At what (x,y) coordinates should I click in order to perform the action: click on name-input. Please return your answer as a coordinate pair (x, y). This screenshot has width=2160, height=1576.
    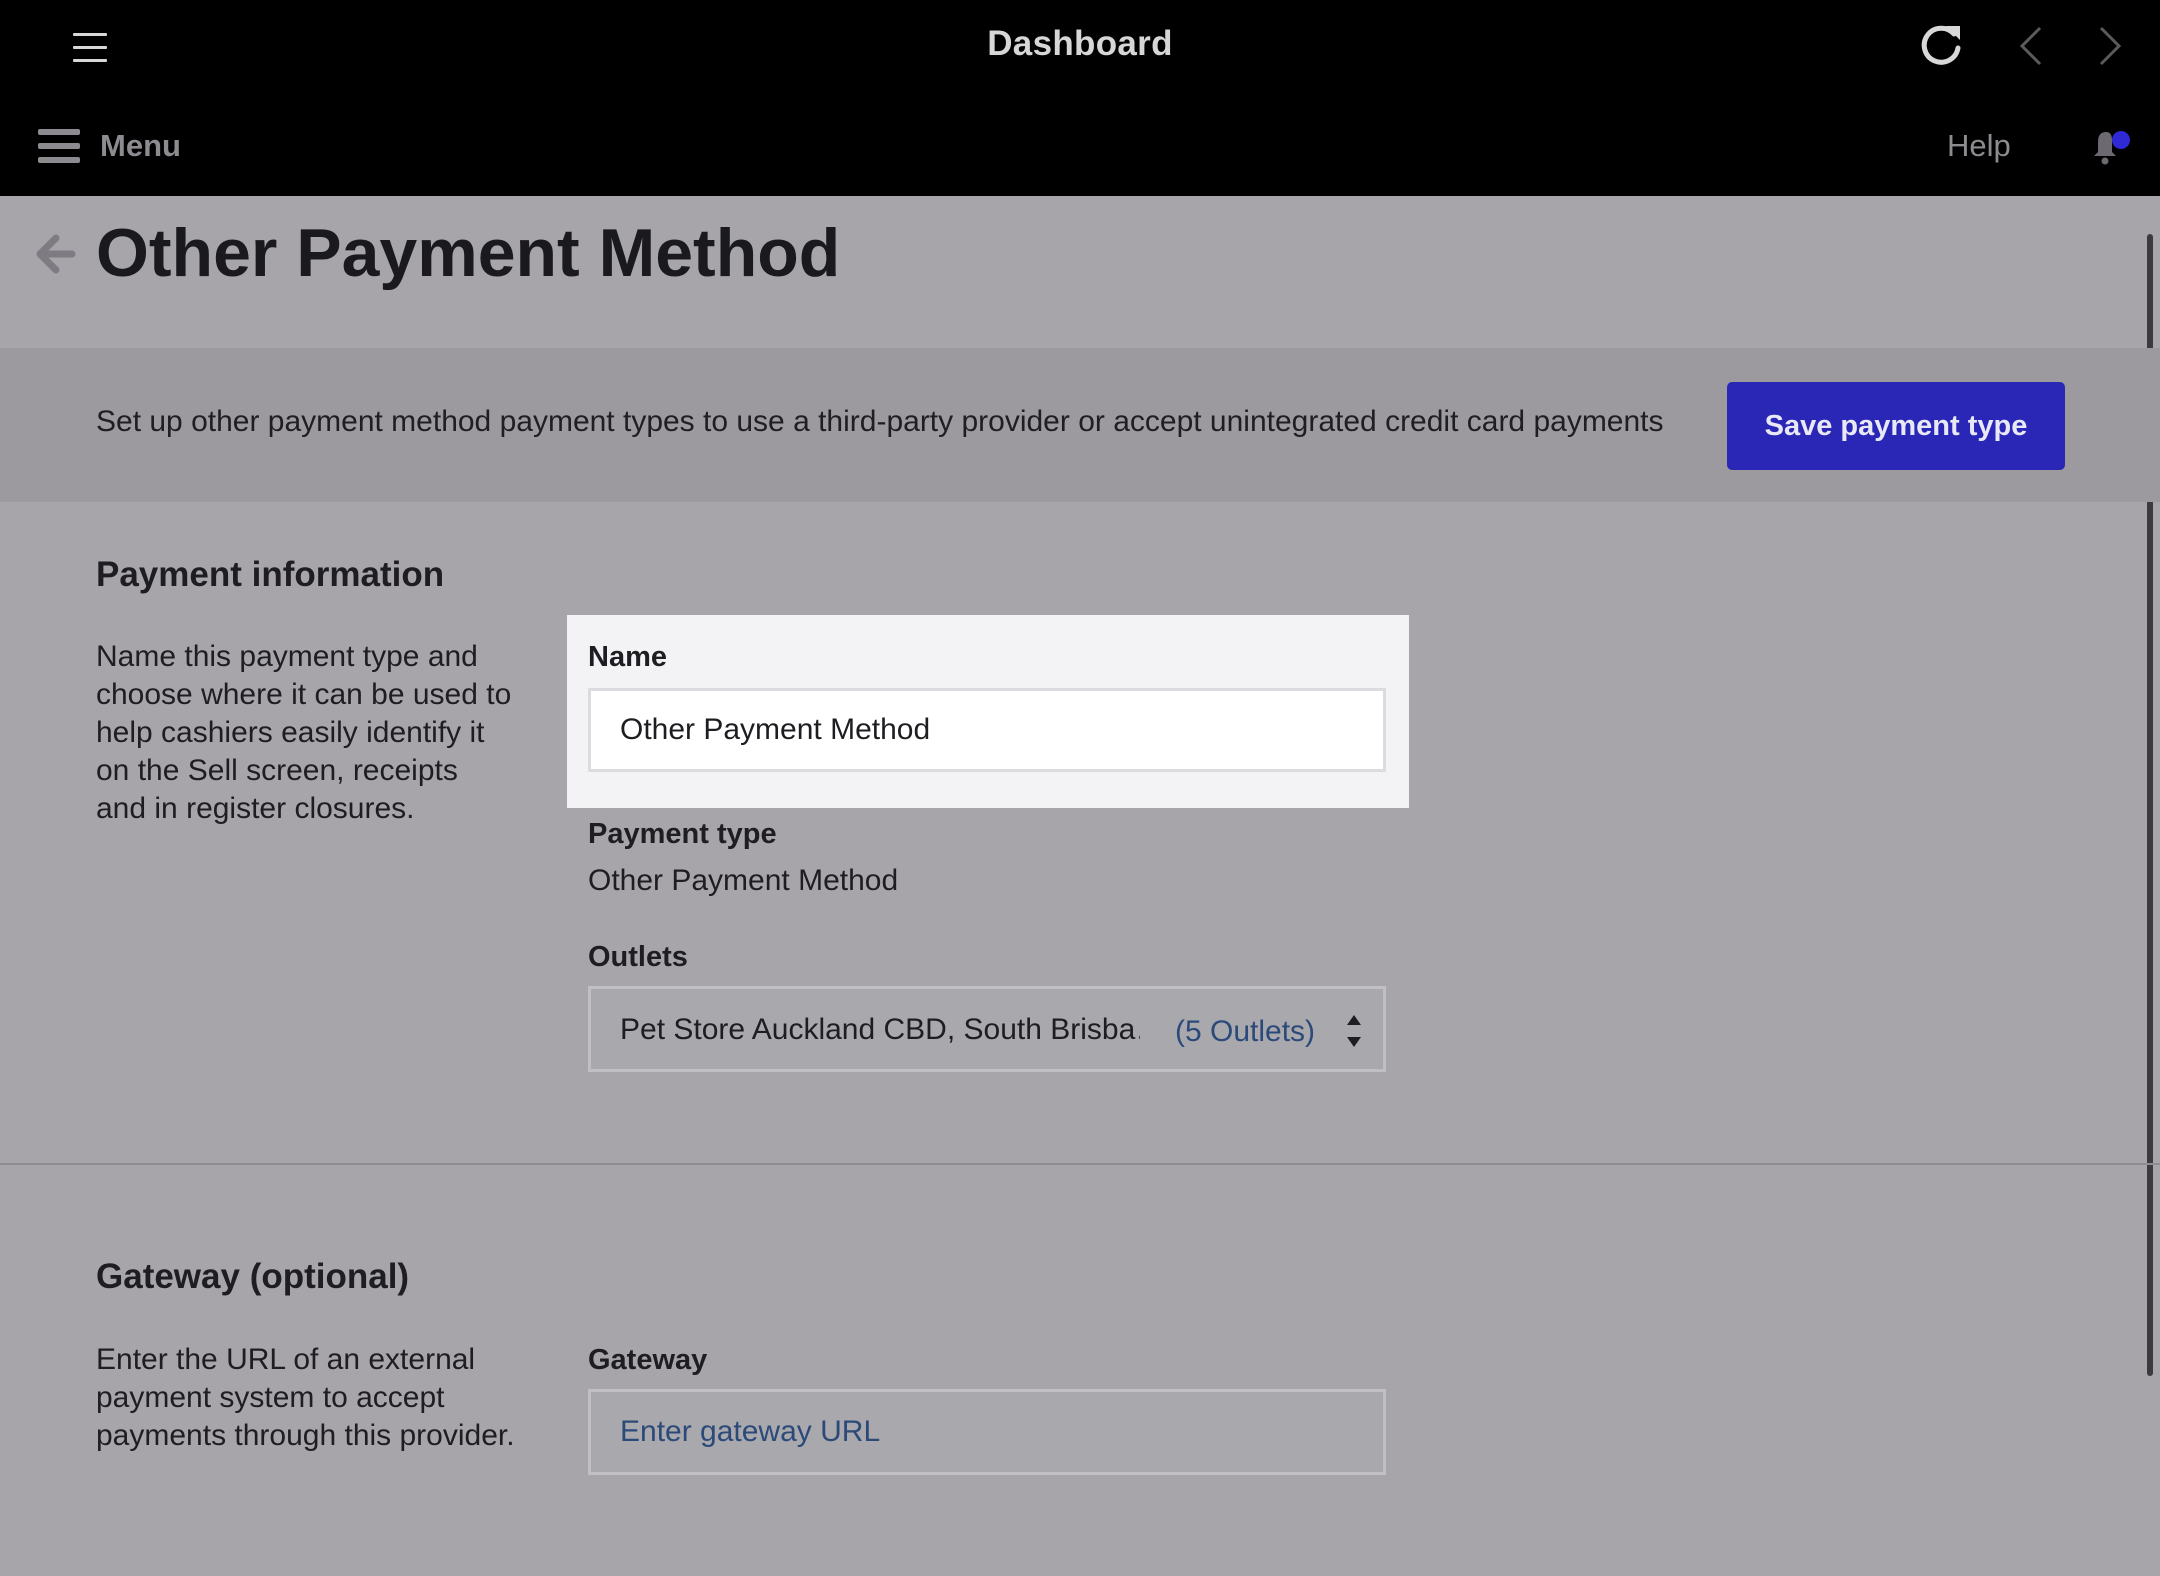
    Looking at the image, I should click on (987, 730).